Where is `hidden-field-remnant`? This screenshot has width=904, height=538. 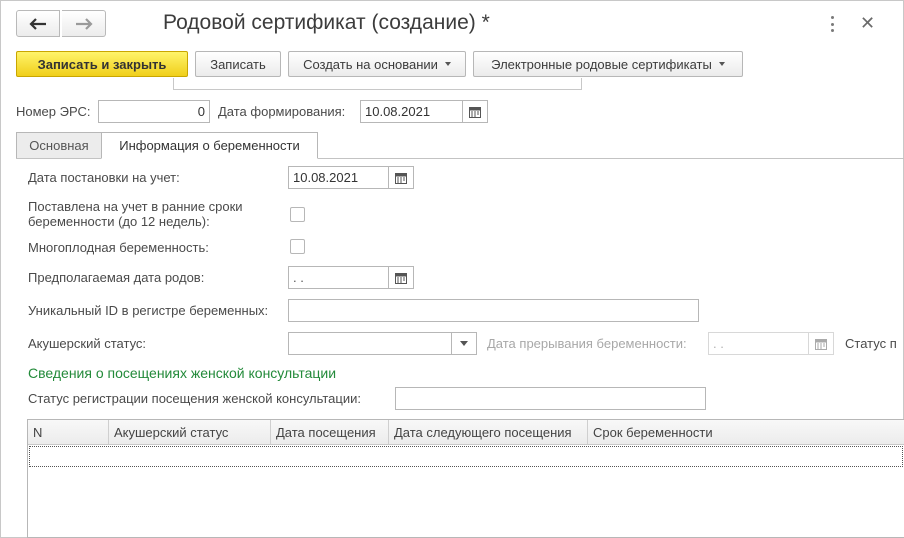 hidden-field-remnant is located at coordinates (377, 84).